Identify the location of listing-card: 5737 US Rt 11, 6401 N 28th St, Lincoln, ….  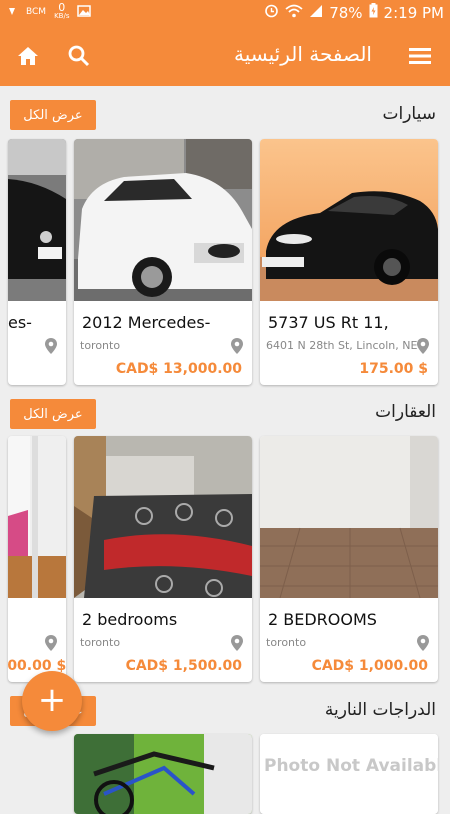
(349, 262).